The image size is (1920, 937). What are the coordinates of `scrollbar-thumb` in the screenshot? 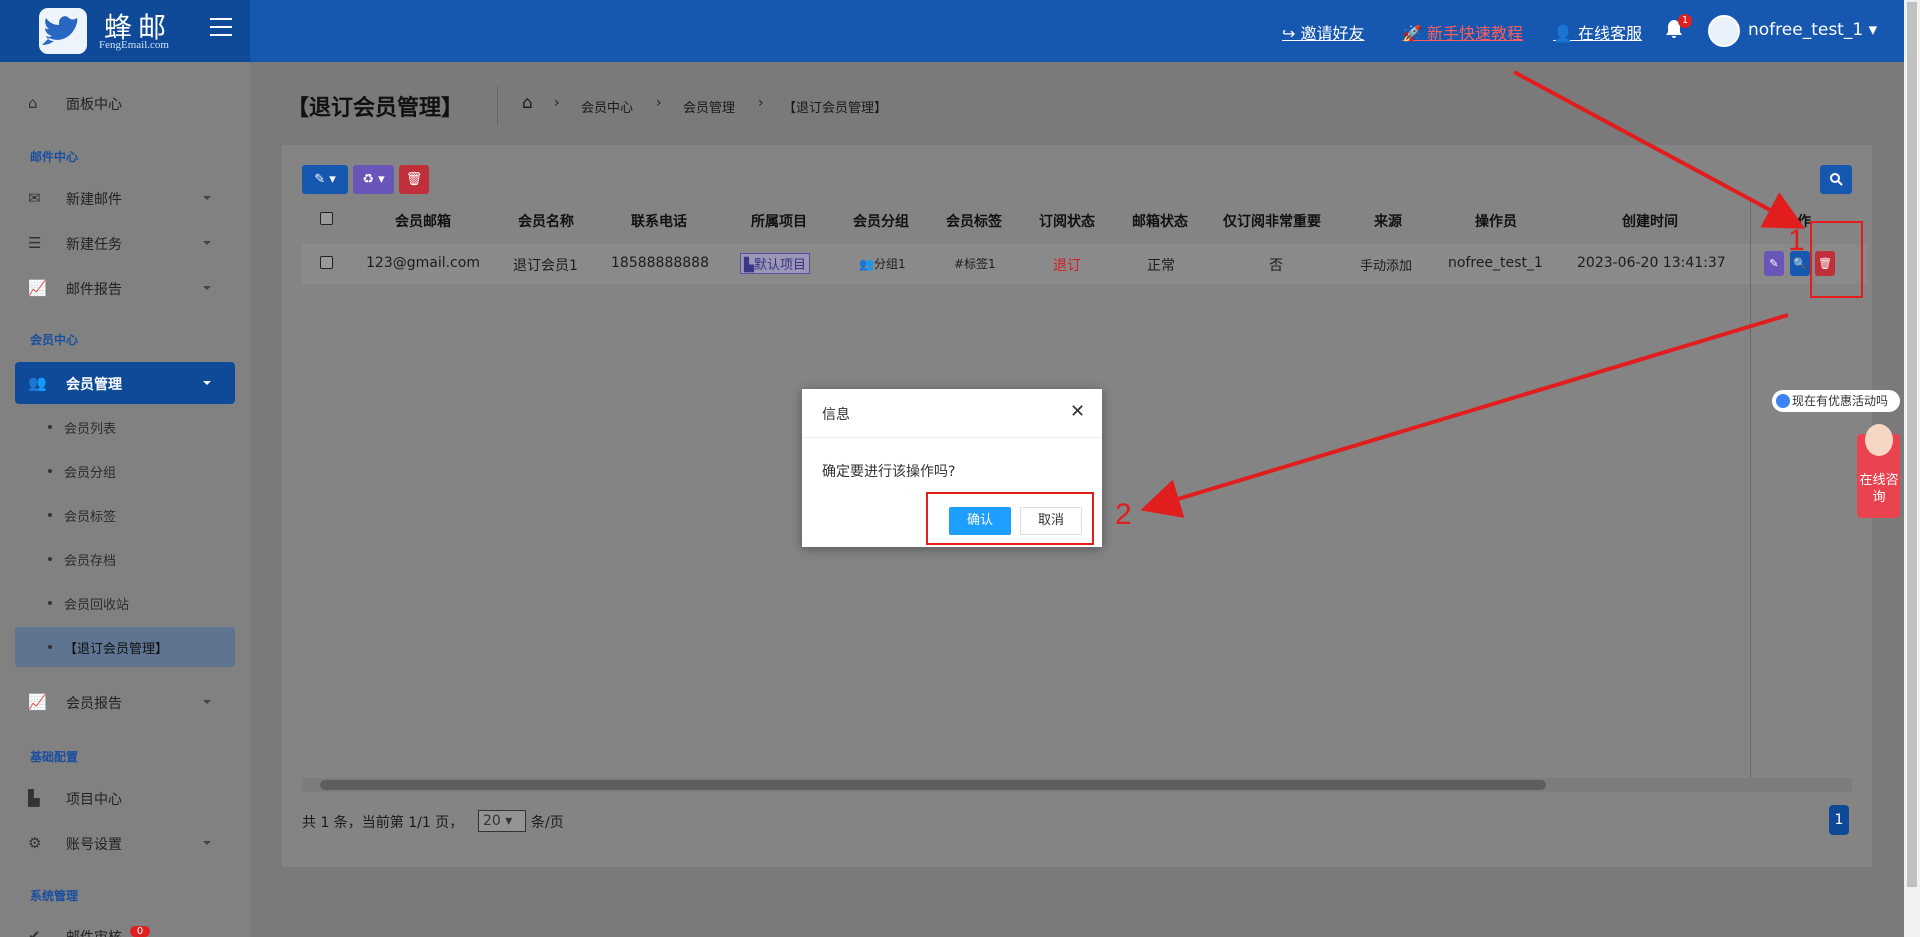 It's located at (1912, 444).